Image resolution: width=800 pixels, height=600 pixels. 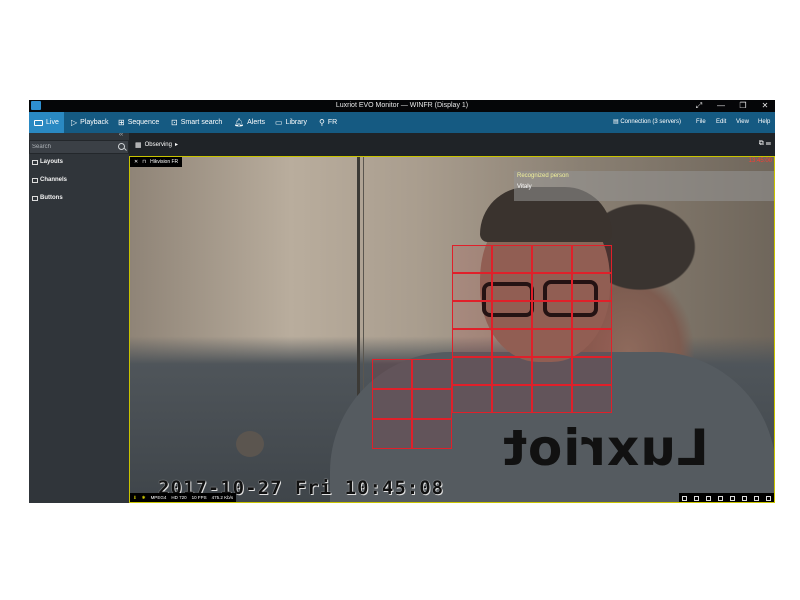 I want to click on camera-name: Hikvision FR, so click(x=164, y=162).